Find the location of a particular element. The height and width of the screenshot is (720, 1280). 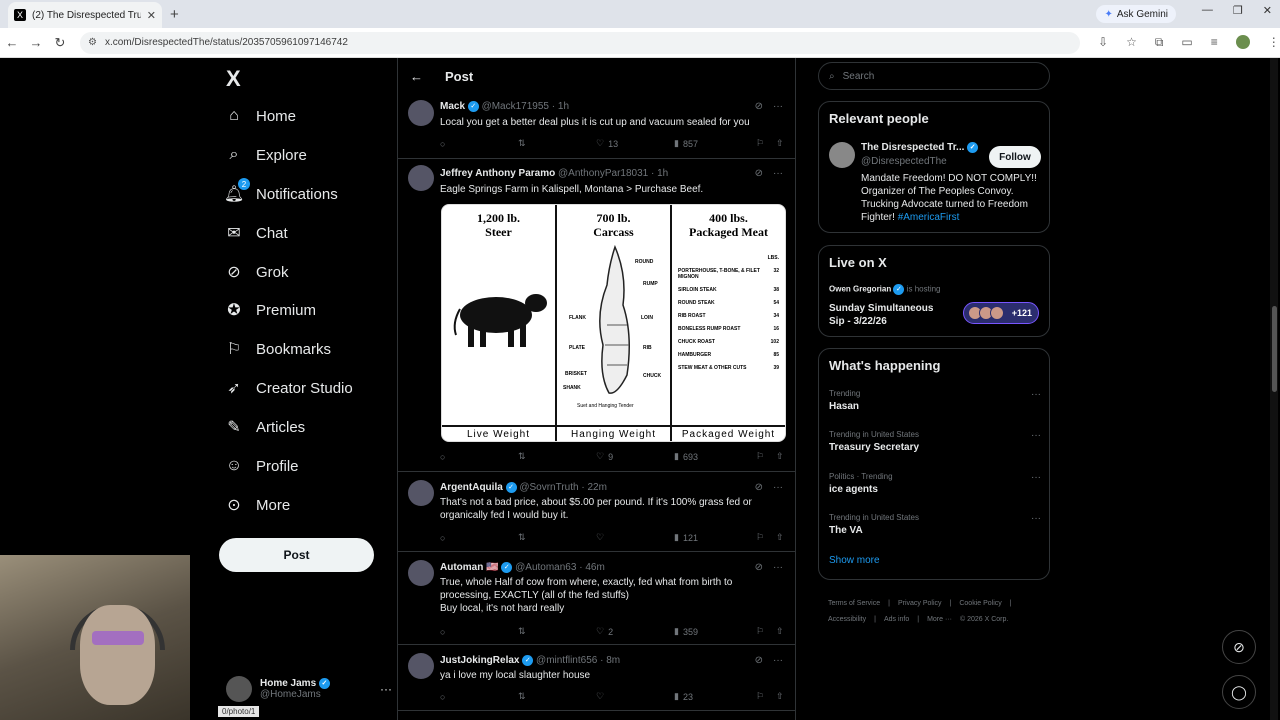

tweet-handle: @Mack171955 is located at coordinates (515, 106).